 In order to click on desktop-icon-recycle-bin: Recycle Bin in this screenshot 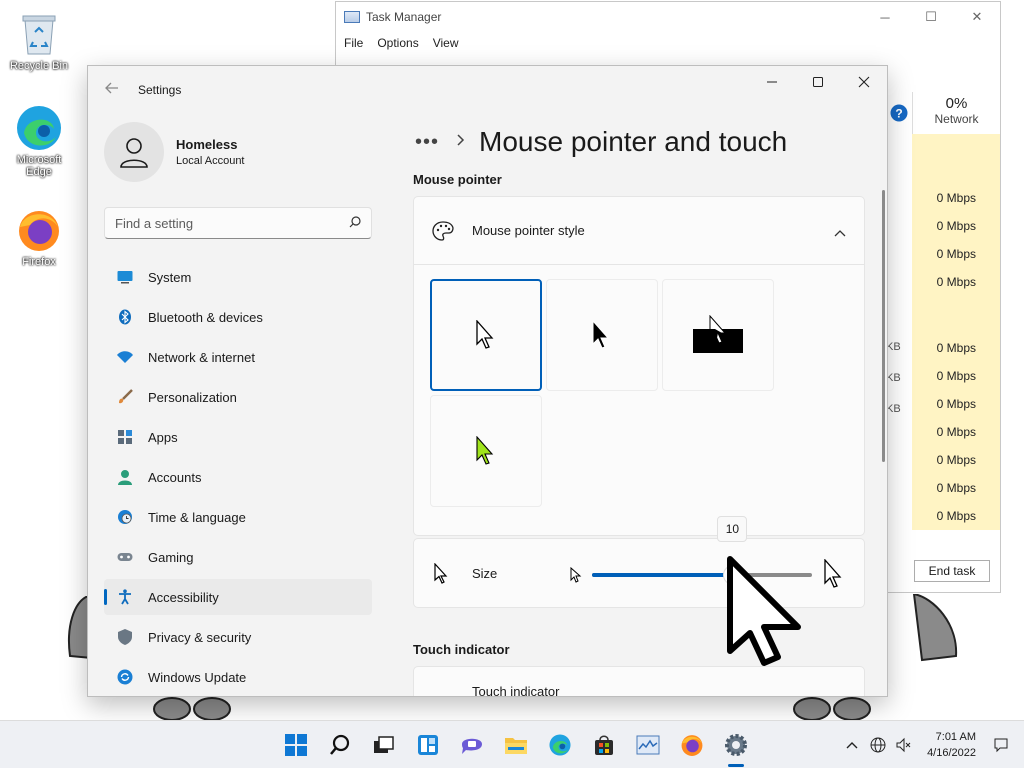, I will do `click(39, 41)`.